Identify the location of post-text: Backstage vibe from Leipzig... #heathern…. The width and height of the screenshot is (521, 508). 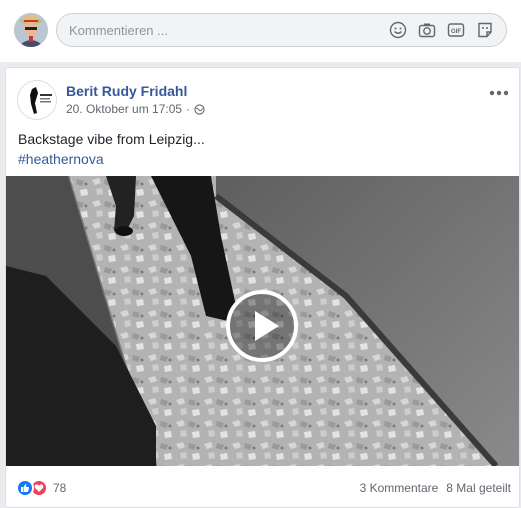
(263, 149).